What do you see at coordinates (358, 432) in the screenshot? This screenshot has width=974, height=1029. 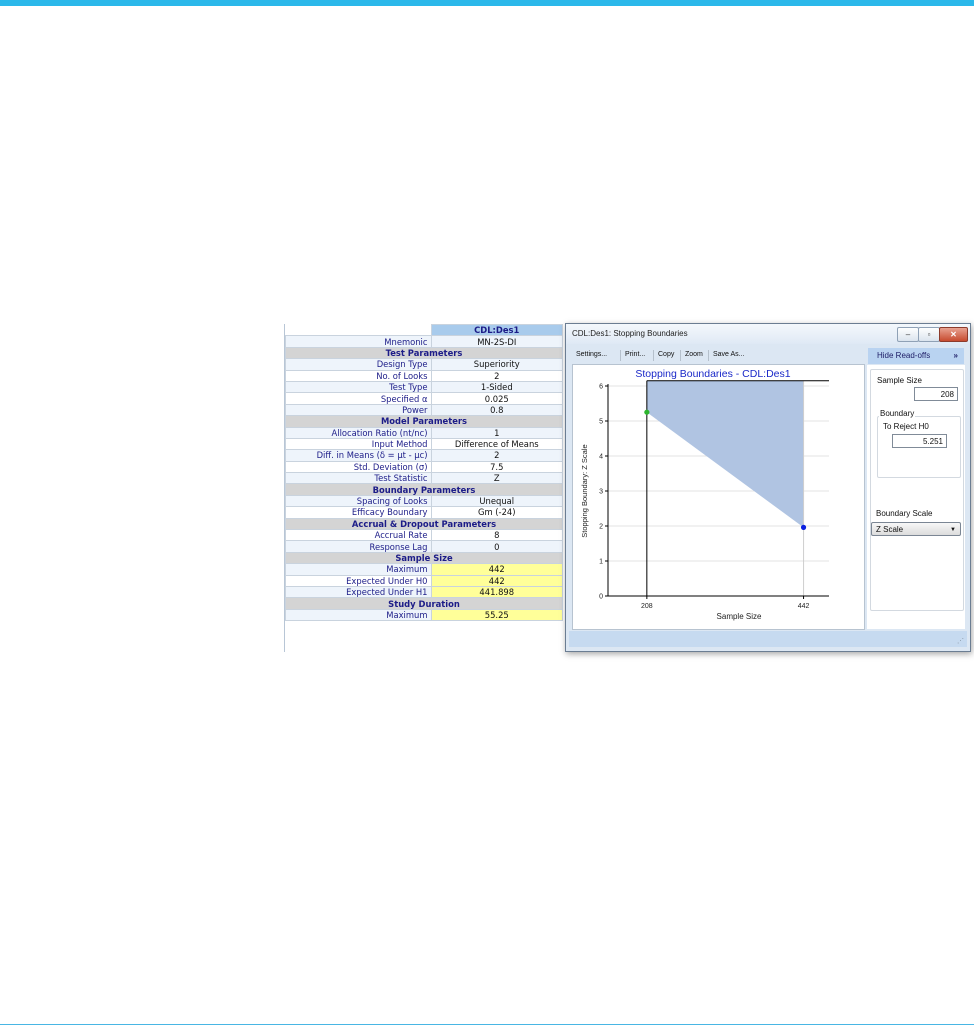 I see `parameter-label: Allocation Ratio (nt/nc)` at bounding box center [358, 432].